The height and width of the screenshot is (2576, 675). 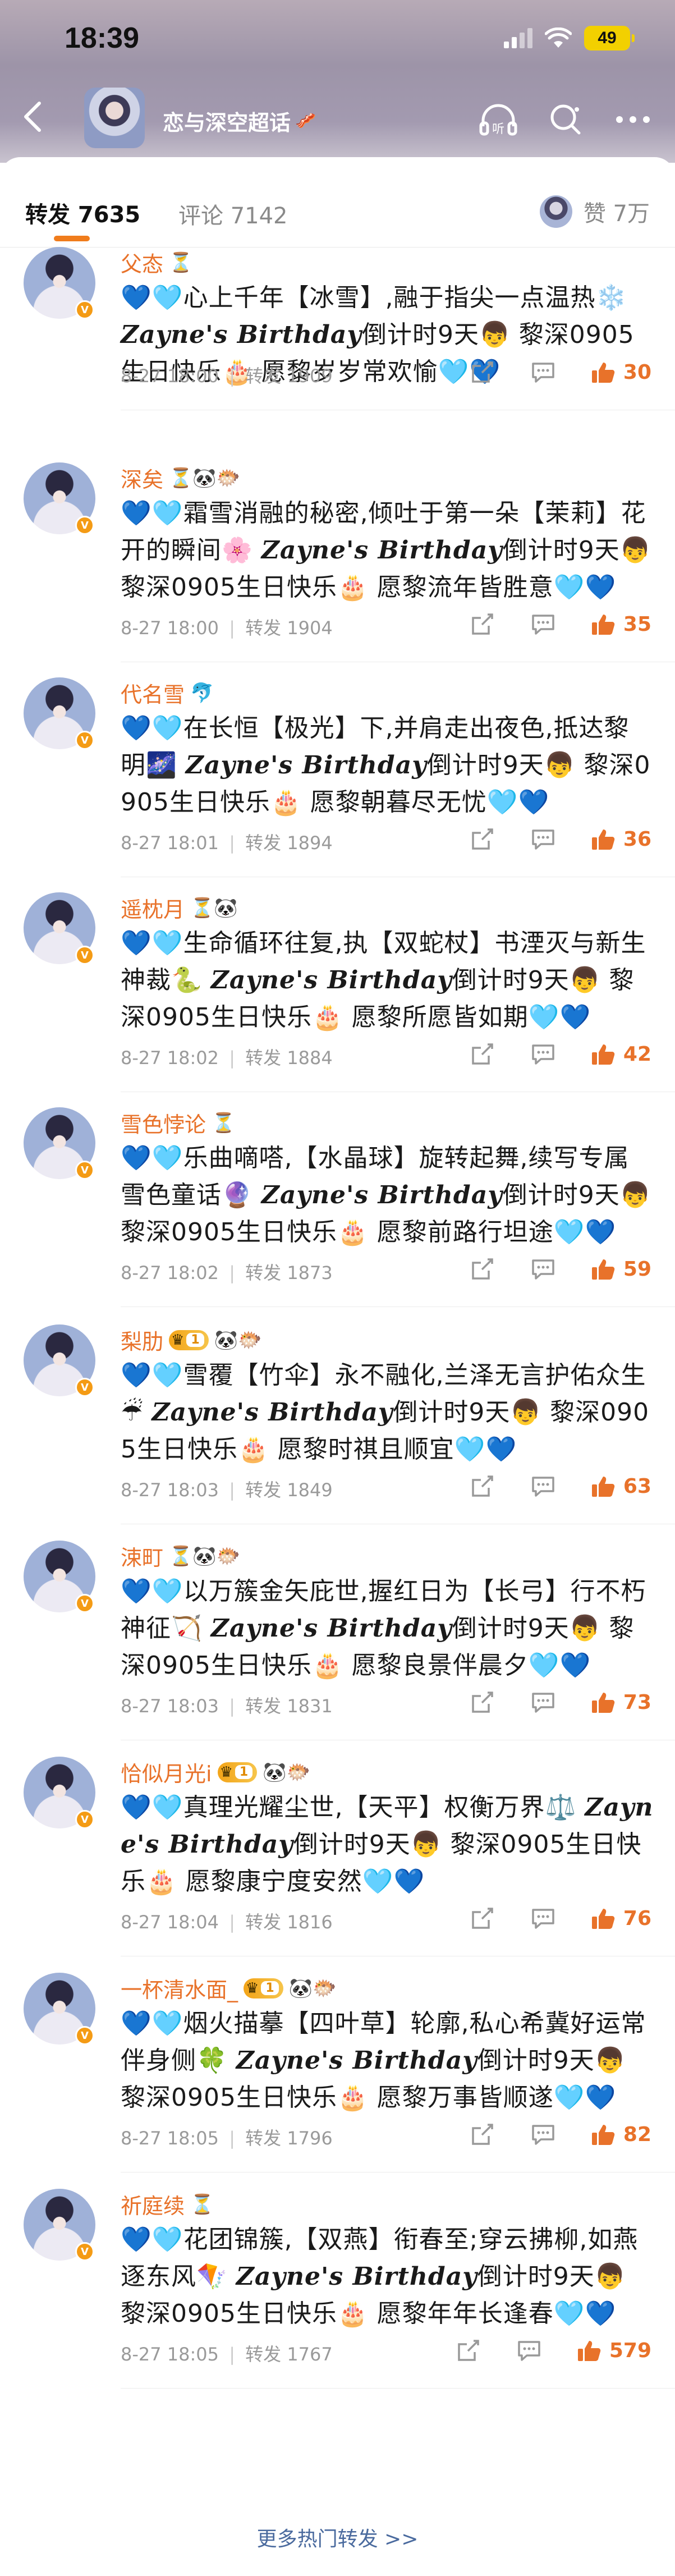 I want to click on username: 一杯清水面_ ♛ 1 🐼🐡, so click(x=228, y=1988).